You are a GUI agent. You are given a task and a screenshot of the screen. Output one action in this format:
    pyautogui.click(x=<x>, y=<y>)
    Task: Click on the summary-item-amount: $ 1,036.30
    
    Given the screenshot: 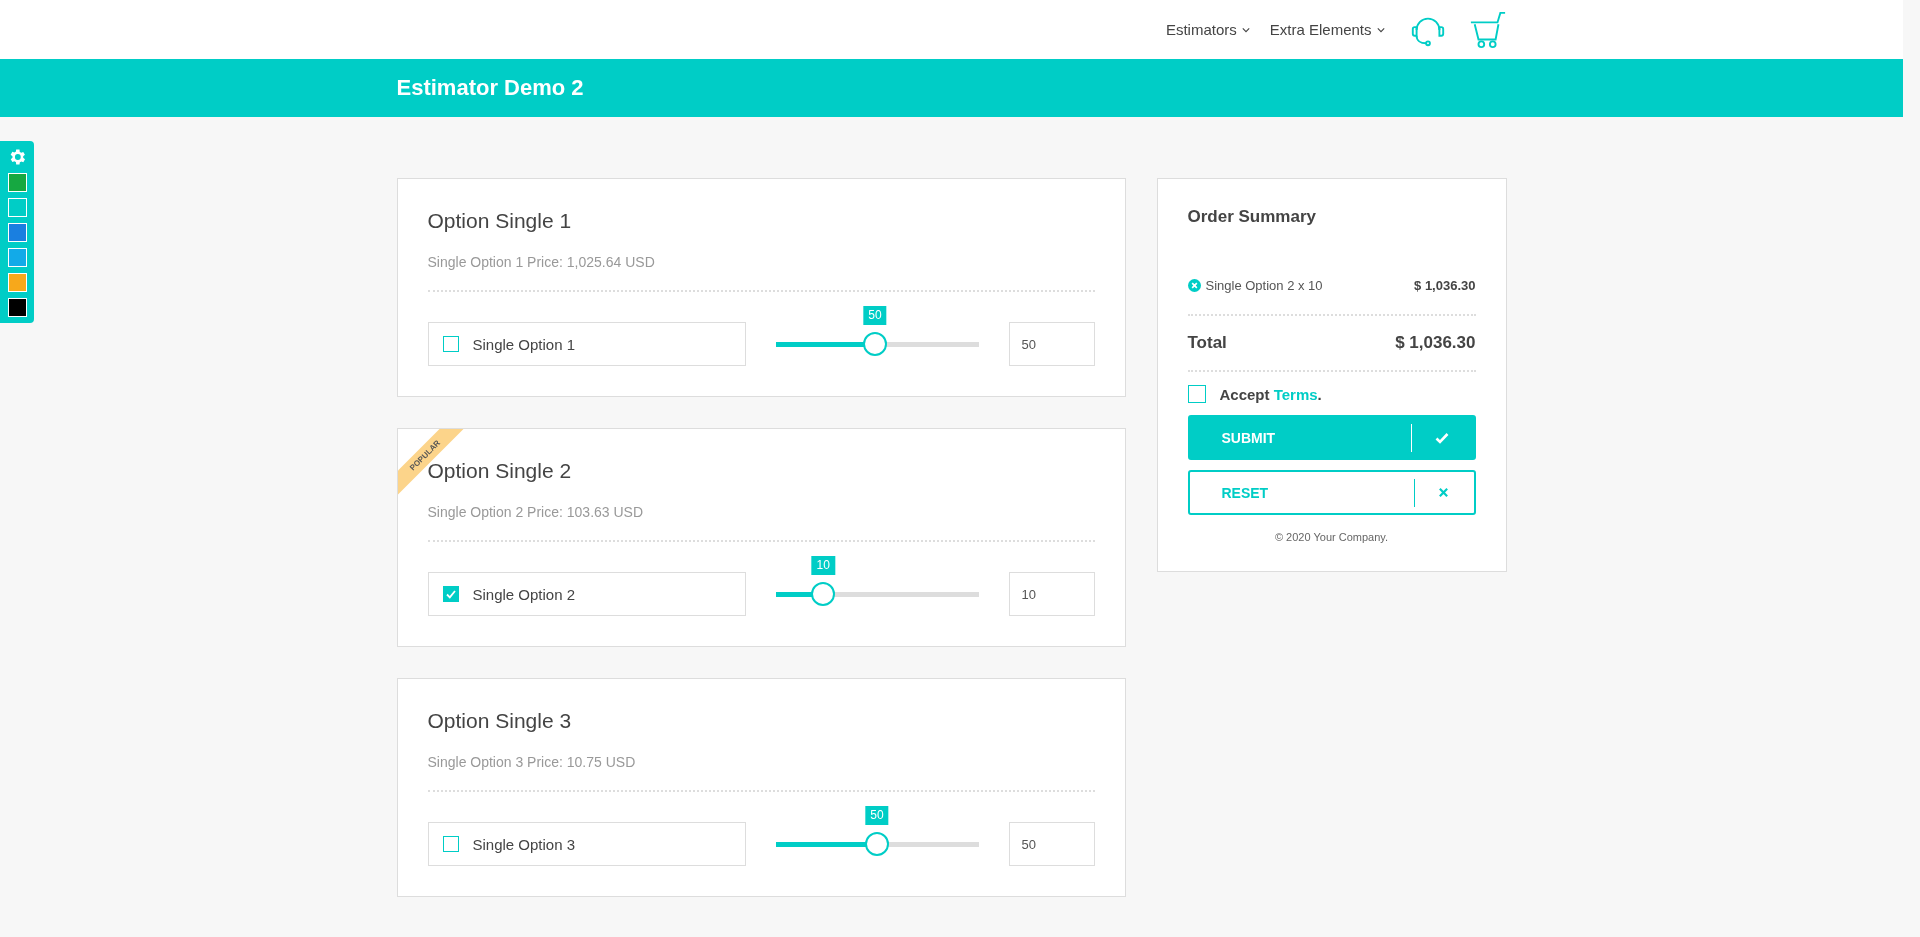 What is the action you would take?
    pyautogui.click(x=1445, y=285)
    